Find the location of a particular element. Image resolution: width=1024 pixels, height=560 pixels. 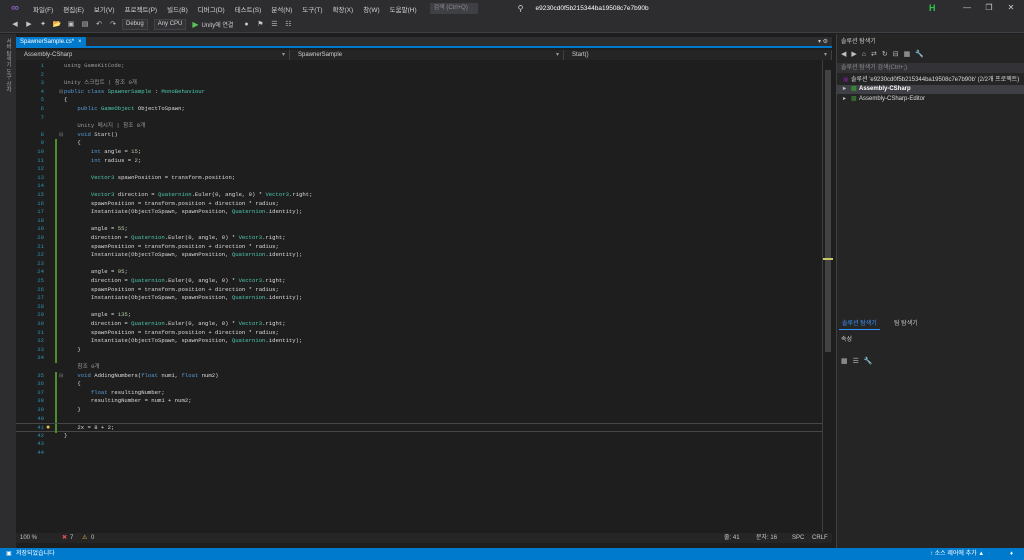

notification-bell-icon: ♦ is located at coordinates (1011, 554).